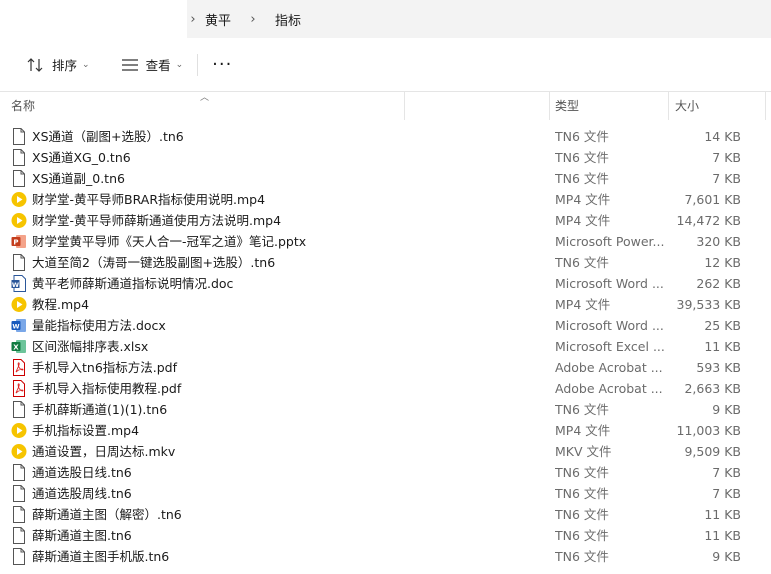 Image resolution: width=771 pixels, height=574 pixels. I want to click on svg-text: P, so click(15, 243).